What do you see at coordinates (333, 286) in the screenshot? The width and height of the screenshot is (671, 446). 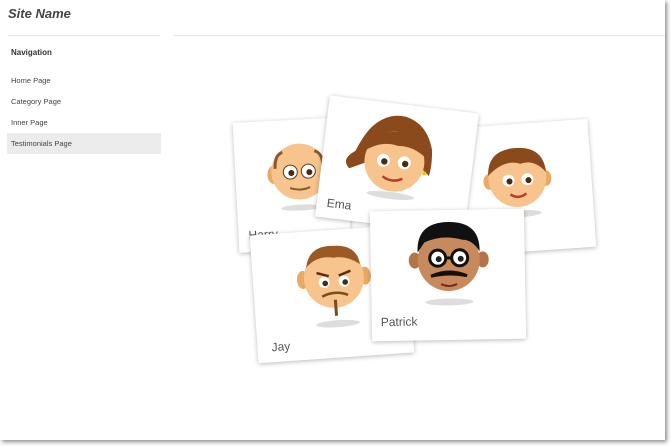 I see `jay-avatar-icon` at bounding box center [333, 286].